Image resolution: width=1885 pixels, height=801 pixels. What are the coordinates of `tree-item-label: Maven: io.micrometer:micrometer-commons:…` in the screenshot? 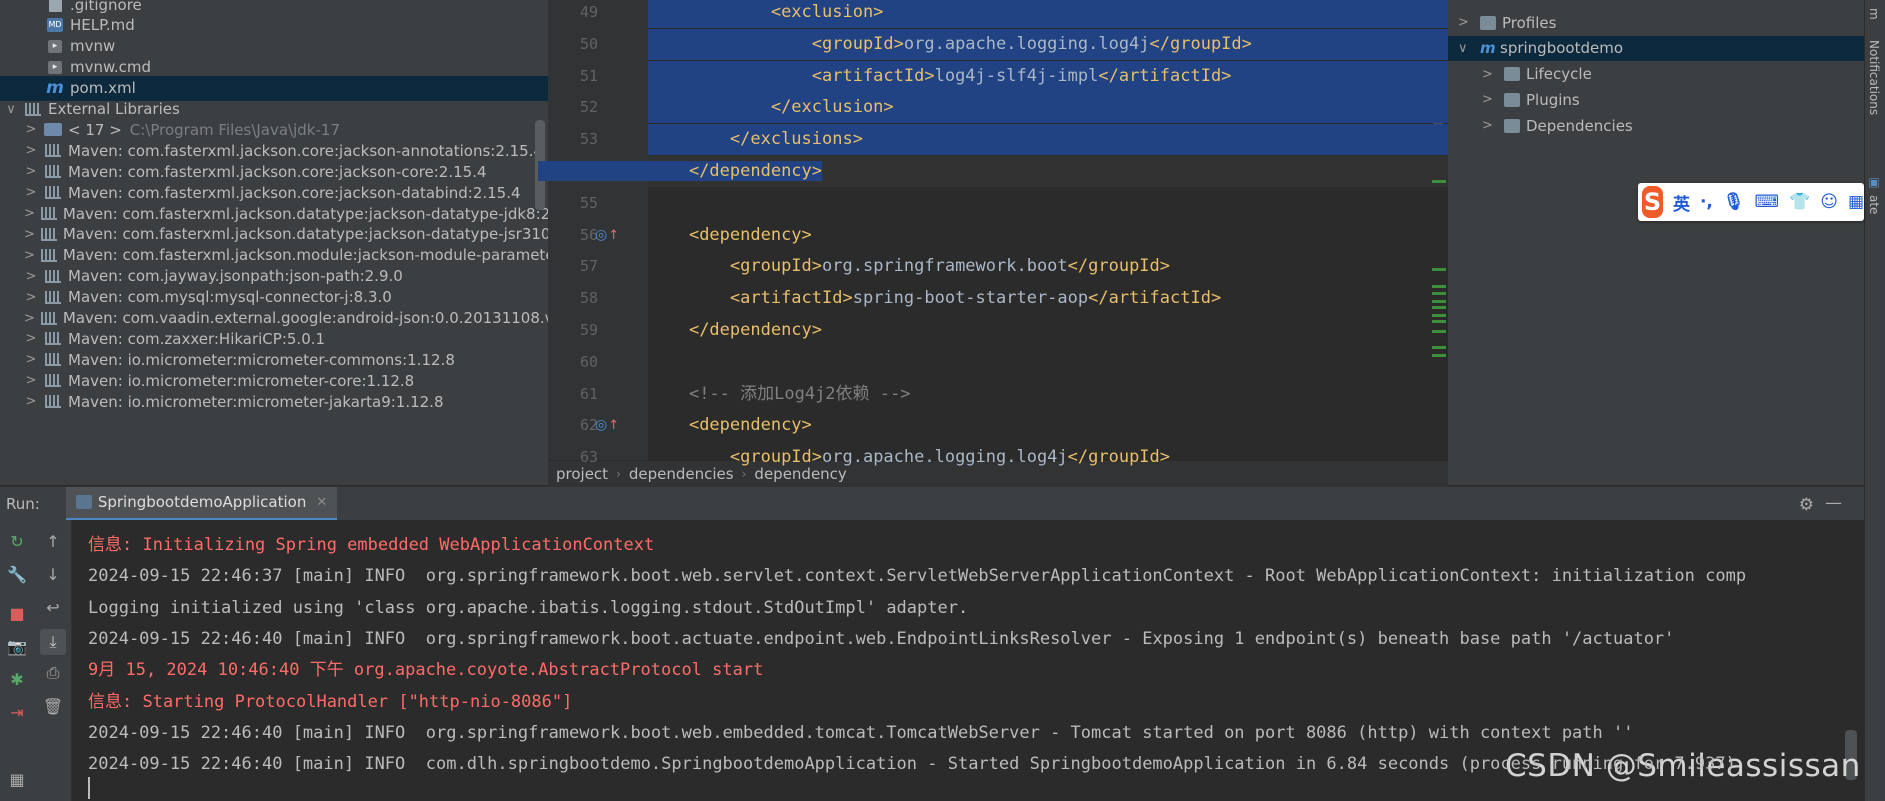 It's located at (261, 359).